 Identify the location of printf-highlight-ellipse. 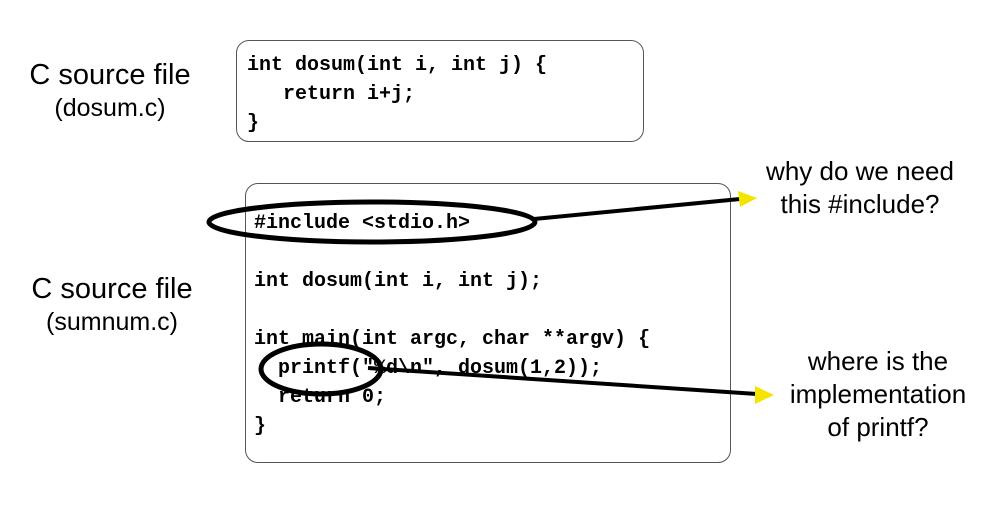
(321, 369).